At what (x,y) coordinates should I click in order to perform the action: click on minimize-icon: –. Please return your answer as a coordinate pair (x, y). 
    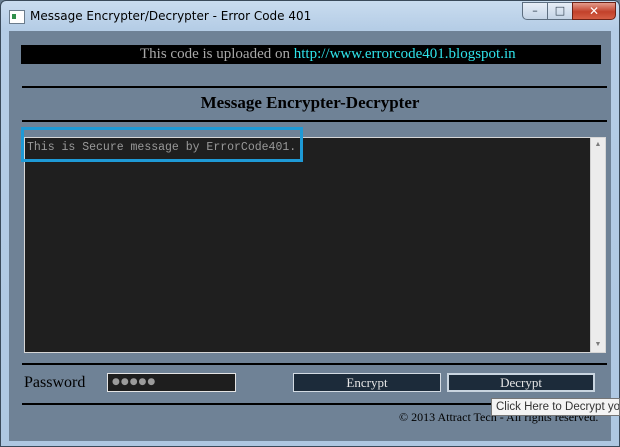
    Looking at the image, I should click on (535, 10).